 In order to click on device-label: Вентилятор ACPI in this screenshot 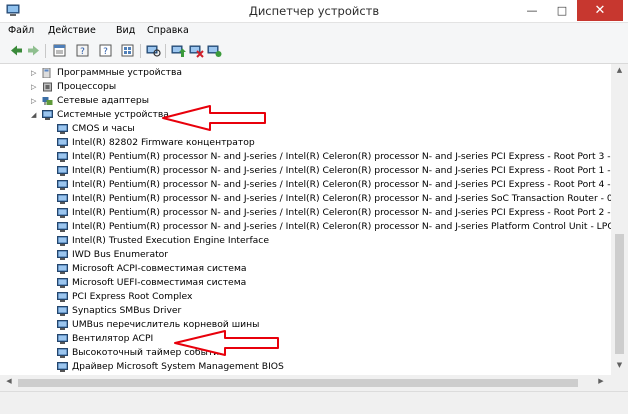, I will do `click(113, 338)`.